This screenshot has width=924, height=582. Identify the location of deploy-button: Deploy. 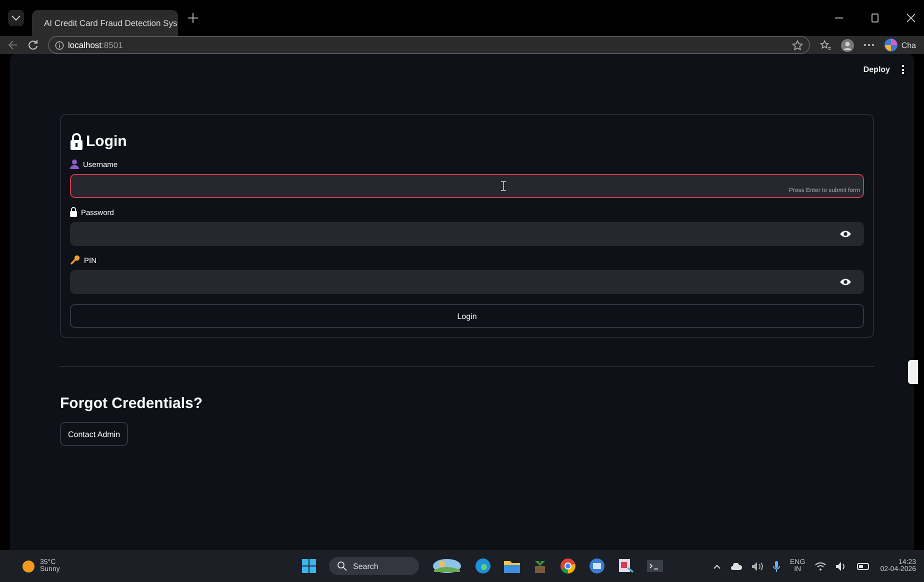
(876, 69).